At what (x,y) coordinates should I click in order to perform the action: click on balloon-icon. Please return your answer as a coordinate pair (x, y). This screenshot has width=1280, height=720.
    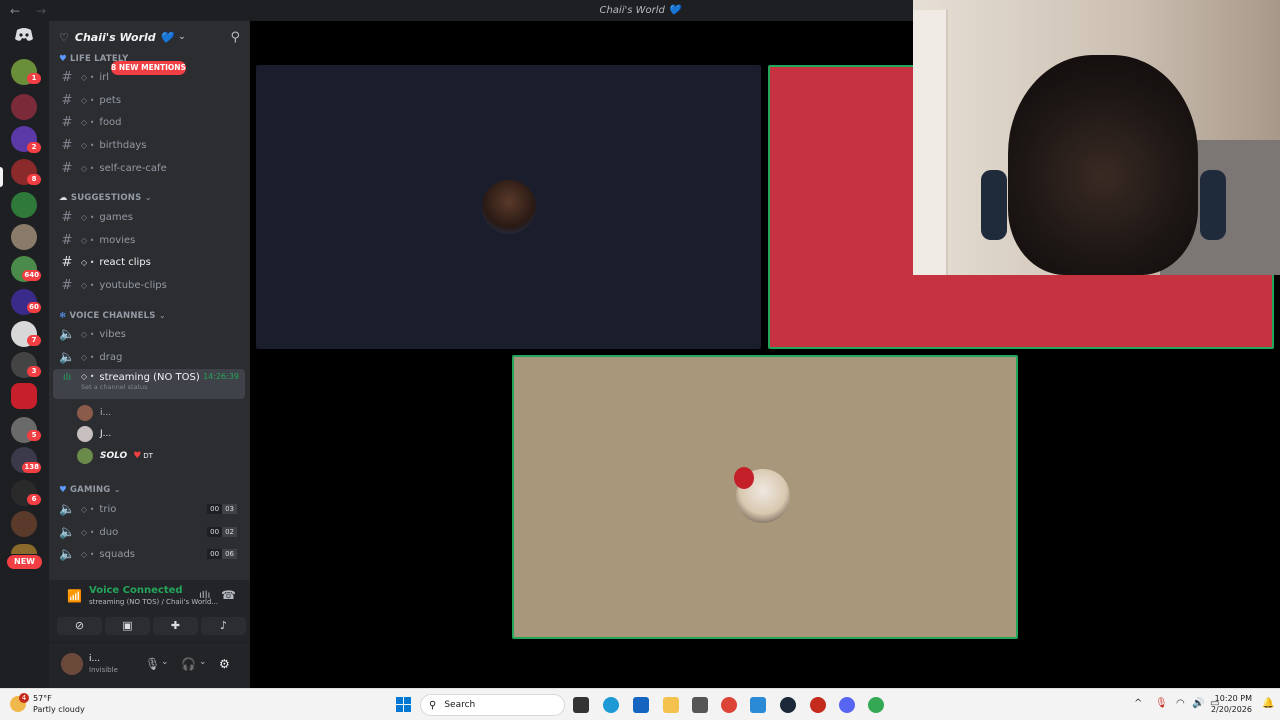
    Looking at the image, I should click on (744, 478).